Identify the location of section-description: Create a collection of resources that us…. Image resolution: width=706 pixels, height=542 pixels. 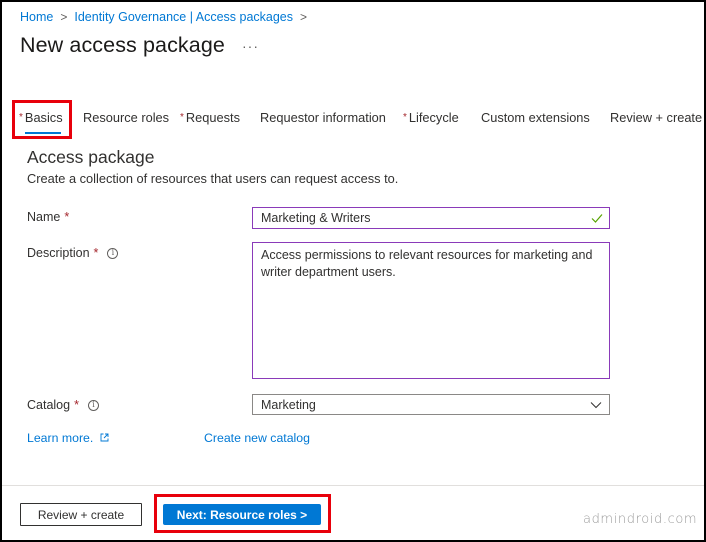
(213, 178).